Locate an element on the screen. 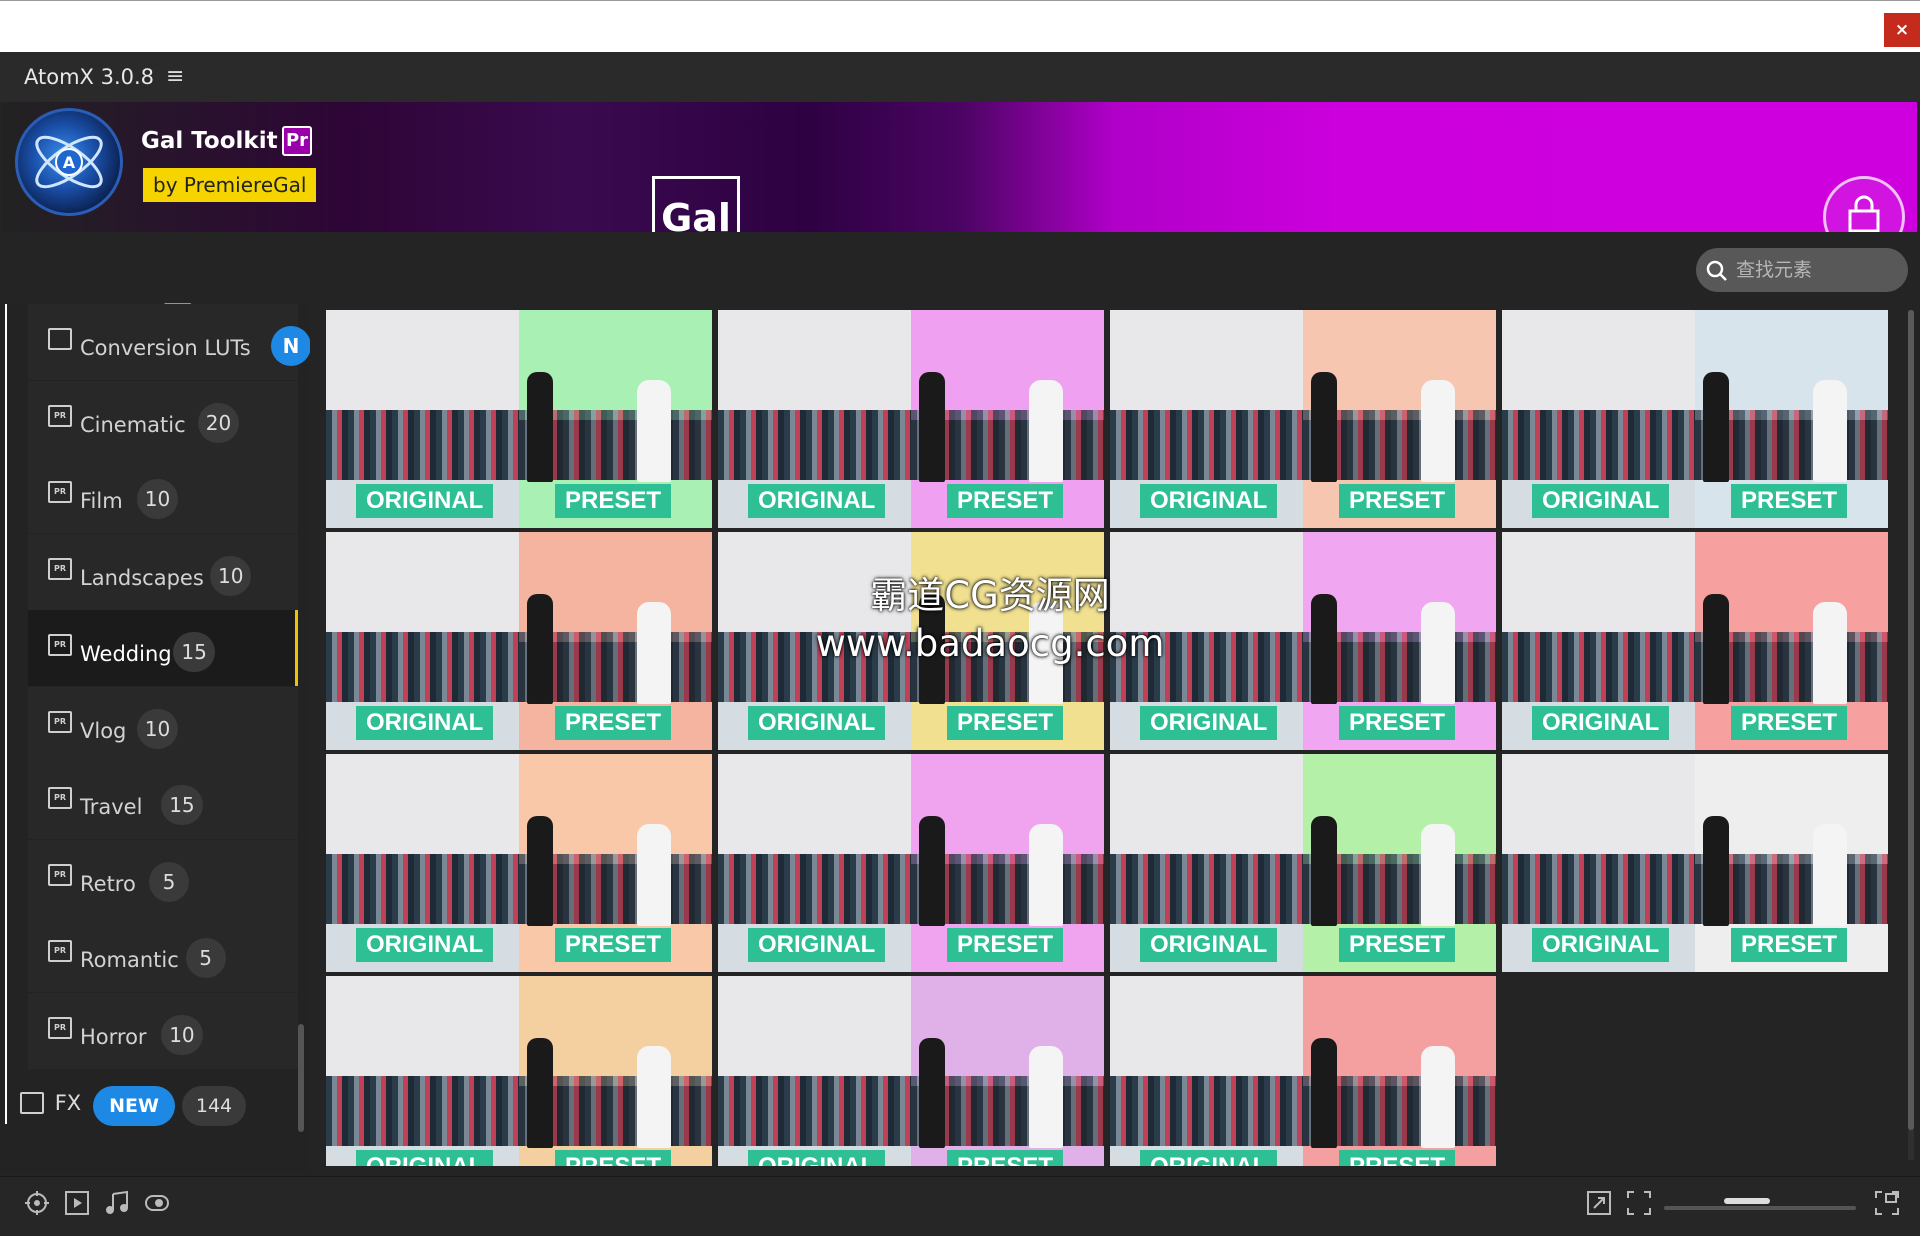  fx-category: FX is located at coordinates (50, 1102).